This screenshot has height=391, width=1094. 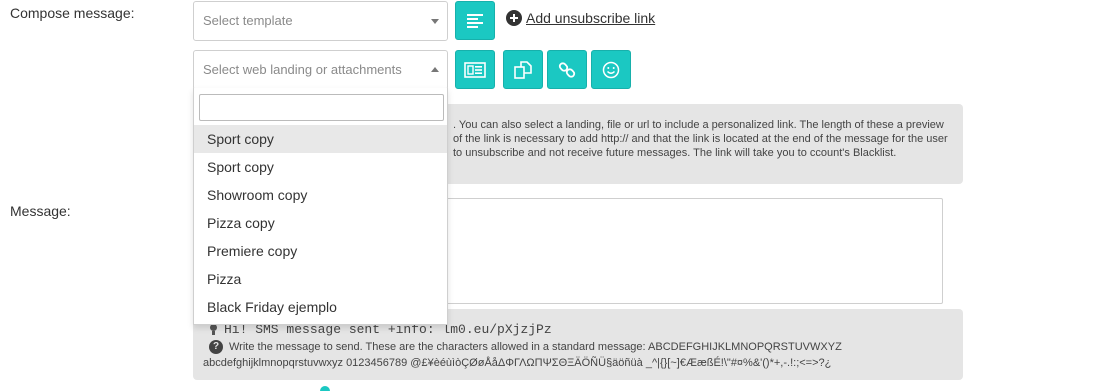 I want to click on link-button, so click(x=567, y=69).